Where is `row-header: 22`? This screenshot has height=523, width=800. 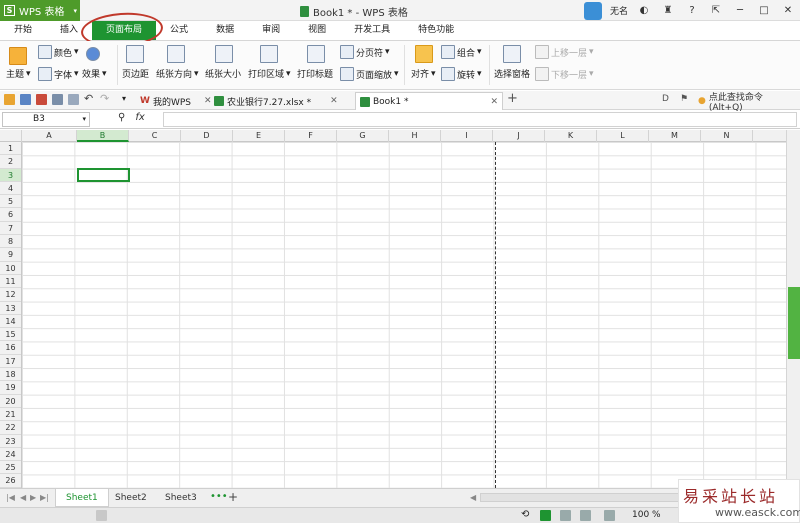
row-header: 22 is located at coordinates (10, 428).